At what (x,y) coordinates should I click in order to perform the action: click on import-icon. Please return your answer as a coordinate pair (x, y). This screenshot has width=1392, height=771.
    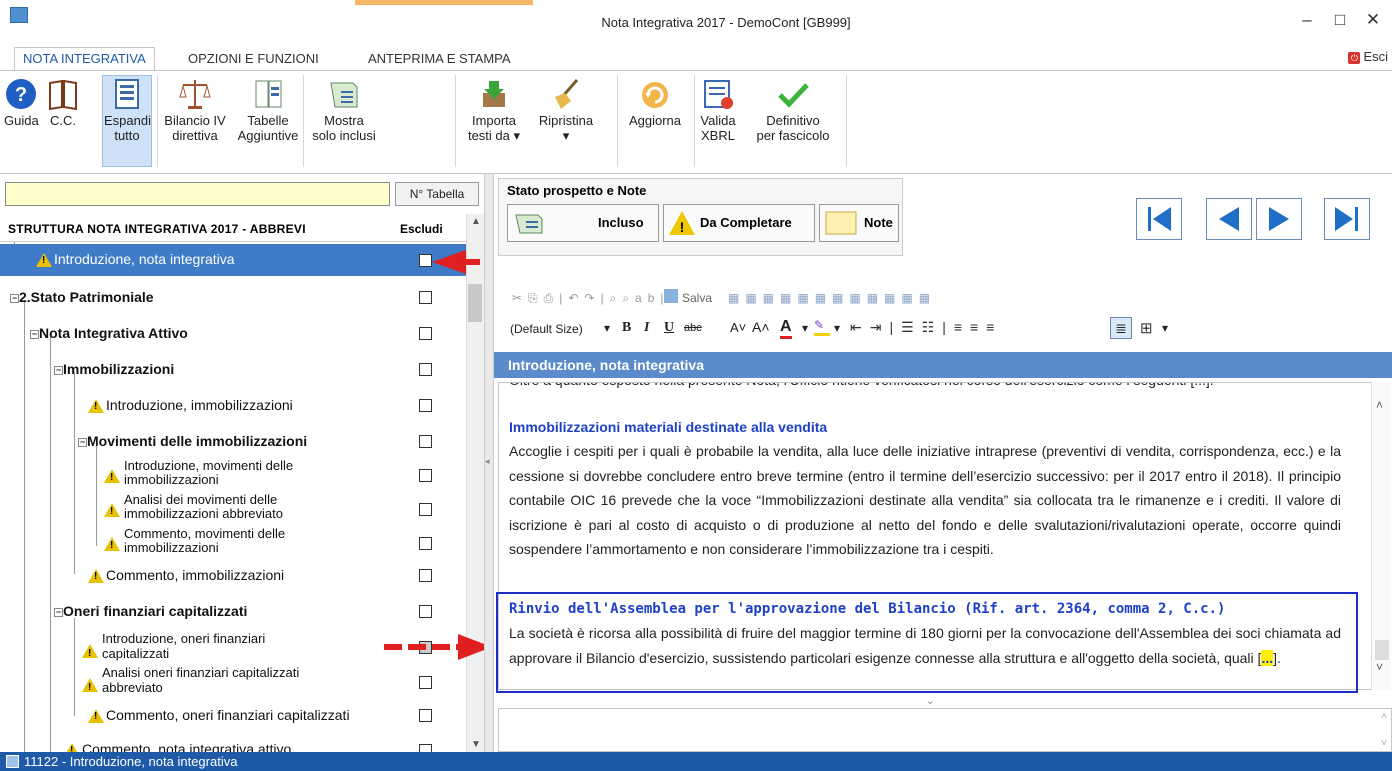
    Looking at the image, I should click on (494, 94).